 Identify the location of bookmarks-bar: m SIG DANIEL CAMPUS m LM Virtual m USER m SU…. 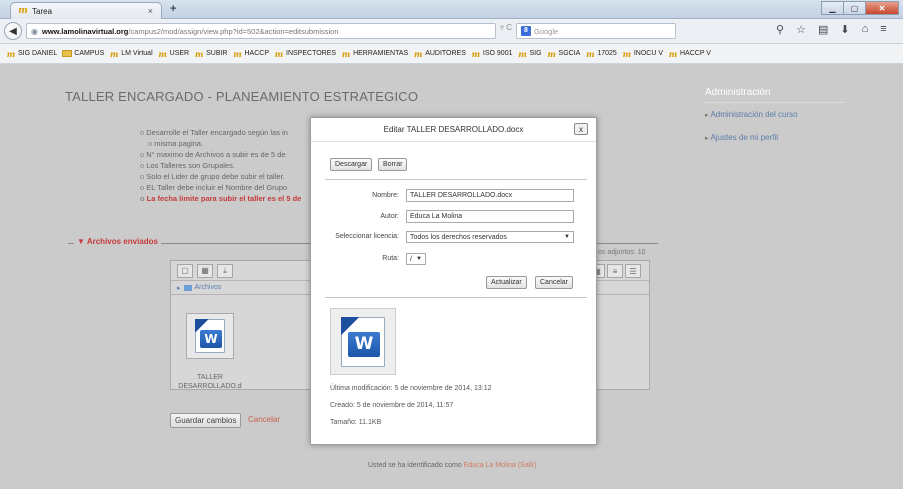
(451, 54).